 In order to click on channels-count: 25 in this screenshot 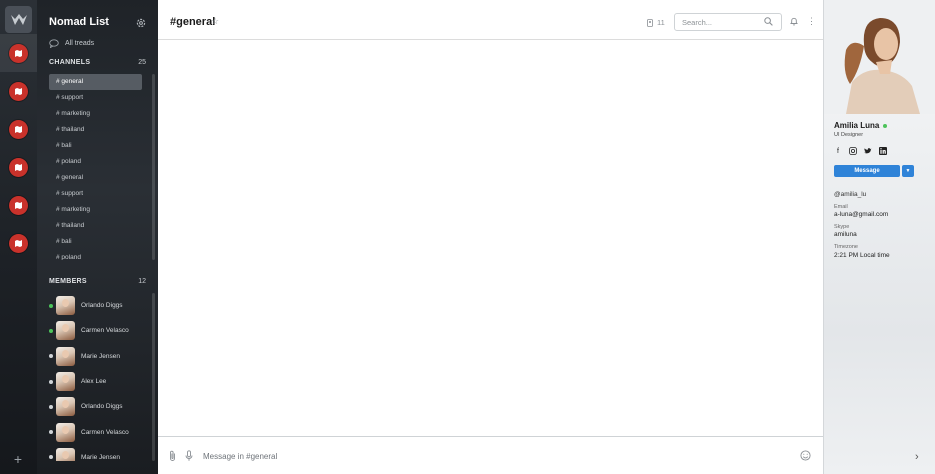, I will do `click(142, 62)`.